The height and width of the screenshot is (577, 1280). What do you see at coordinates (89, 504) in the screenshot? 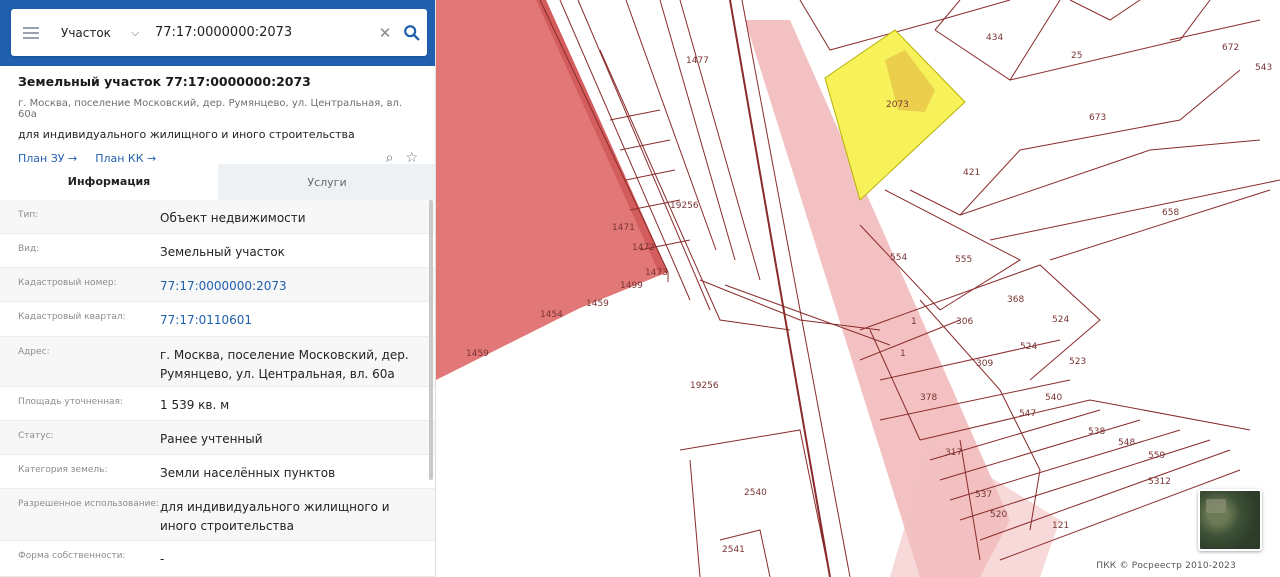
I see `field-label: Разрешенное использование:` at bounding box center [89, 504].